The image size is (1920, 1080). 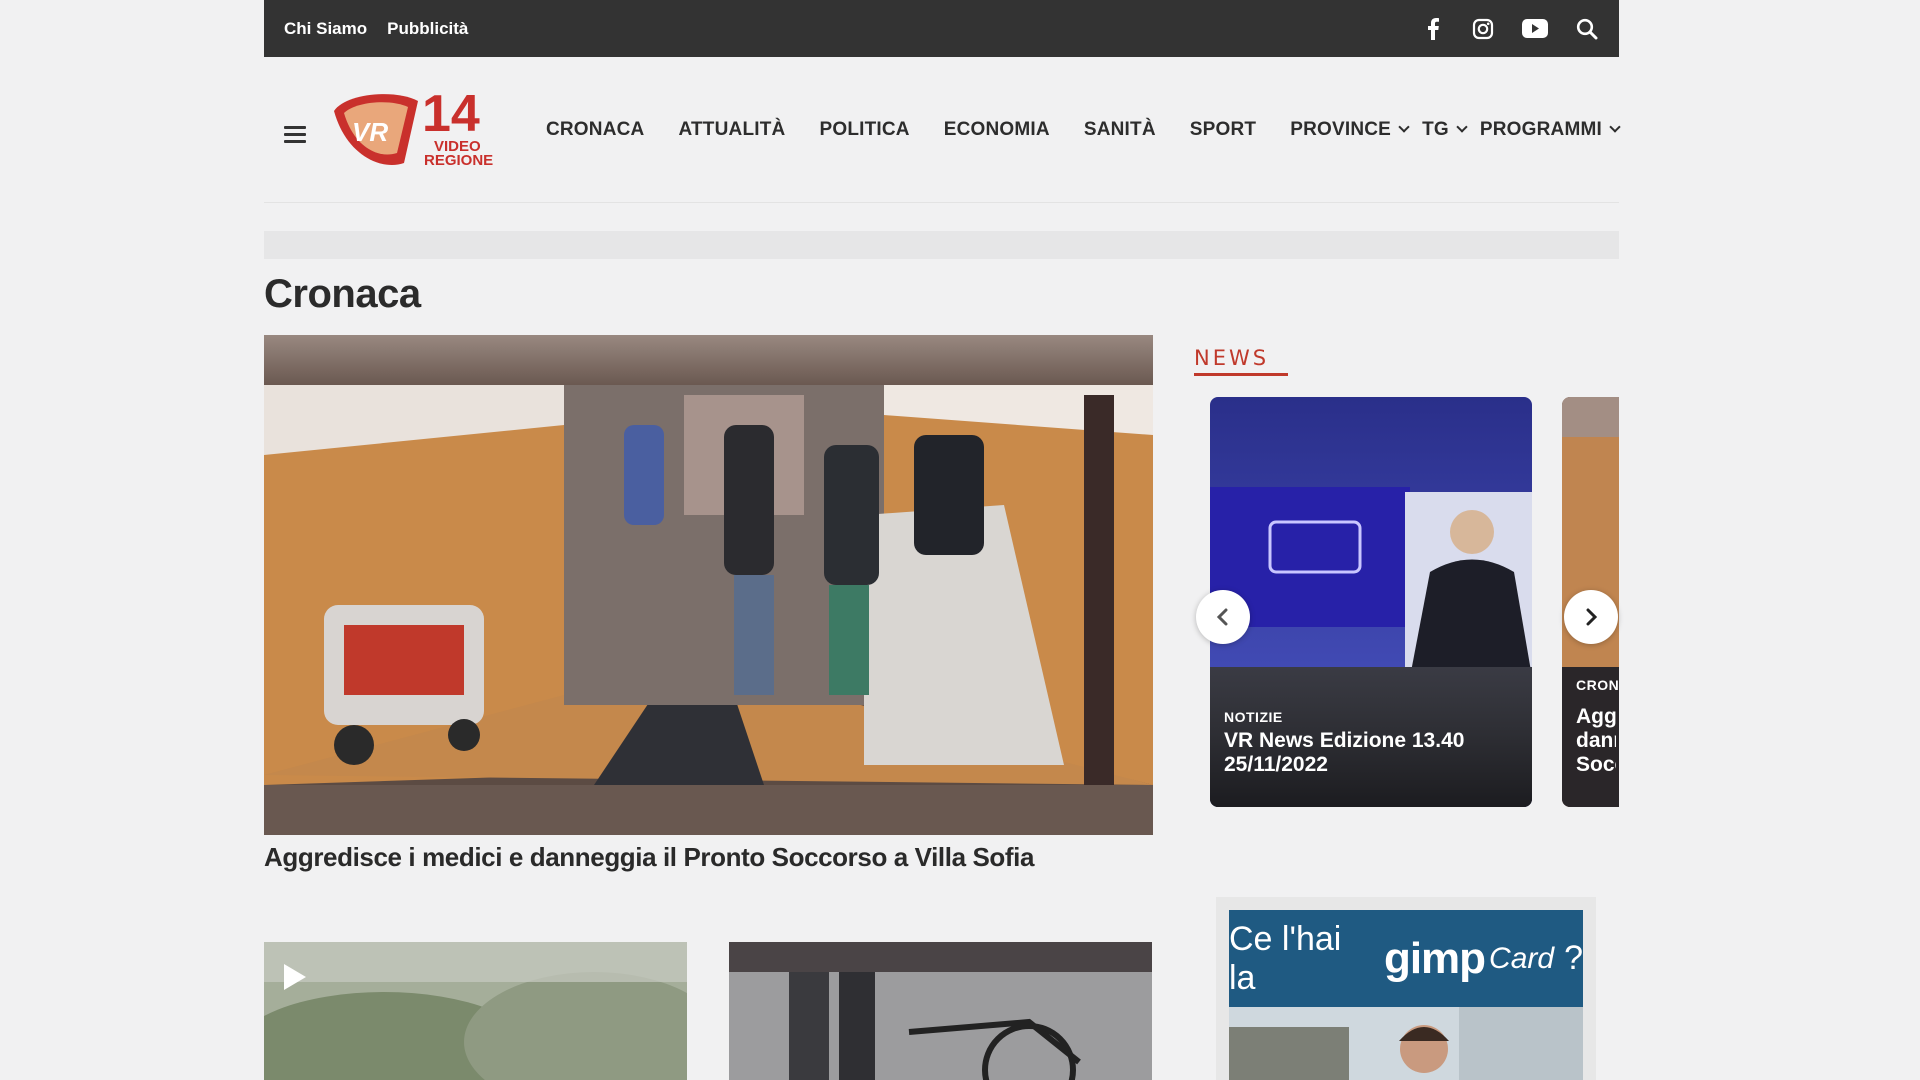 I want to click on chi-siamo-link: Chi Siamo, so click(x=325, y=29).